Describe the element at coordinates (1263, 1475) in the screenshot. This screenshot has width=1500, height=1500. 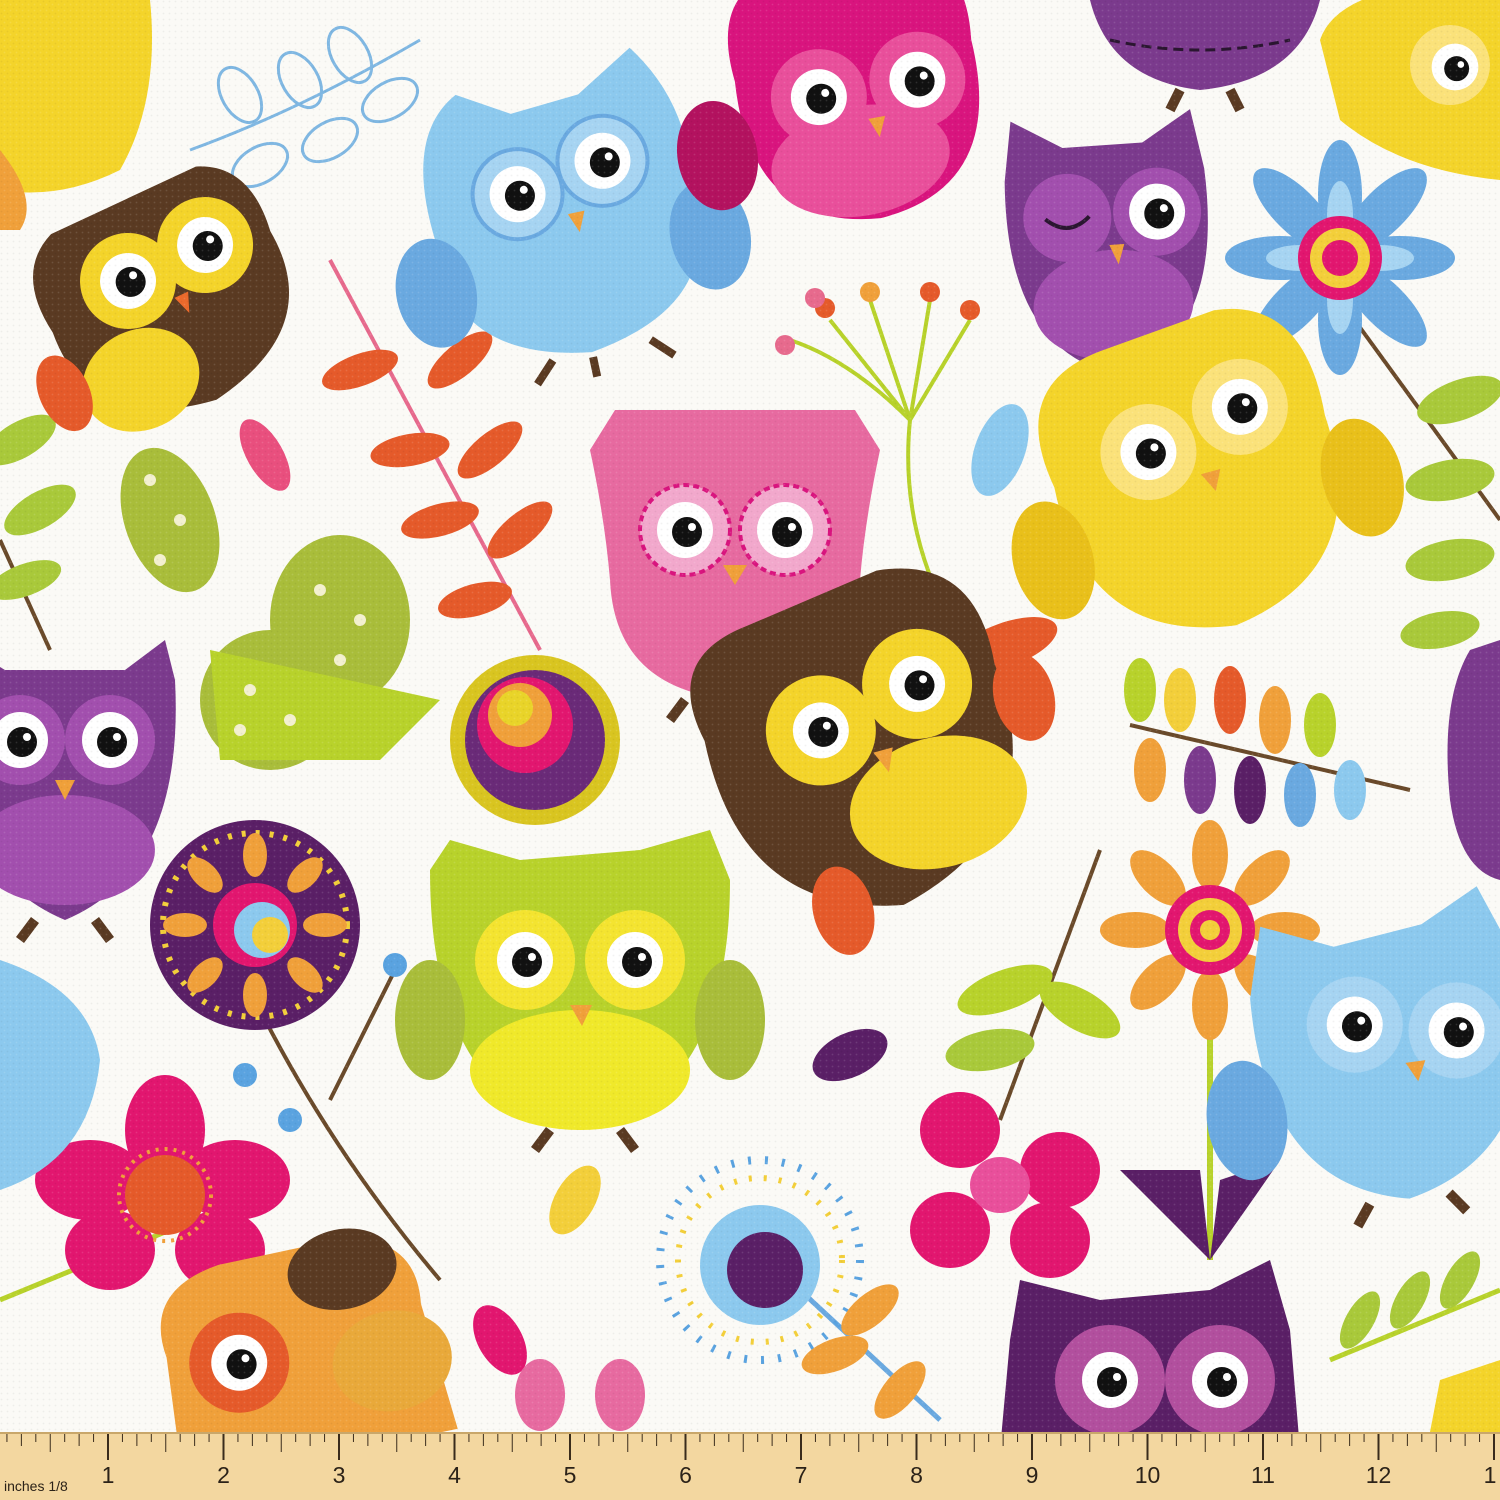
I see `ruler-number: 11` at that location.